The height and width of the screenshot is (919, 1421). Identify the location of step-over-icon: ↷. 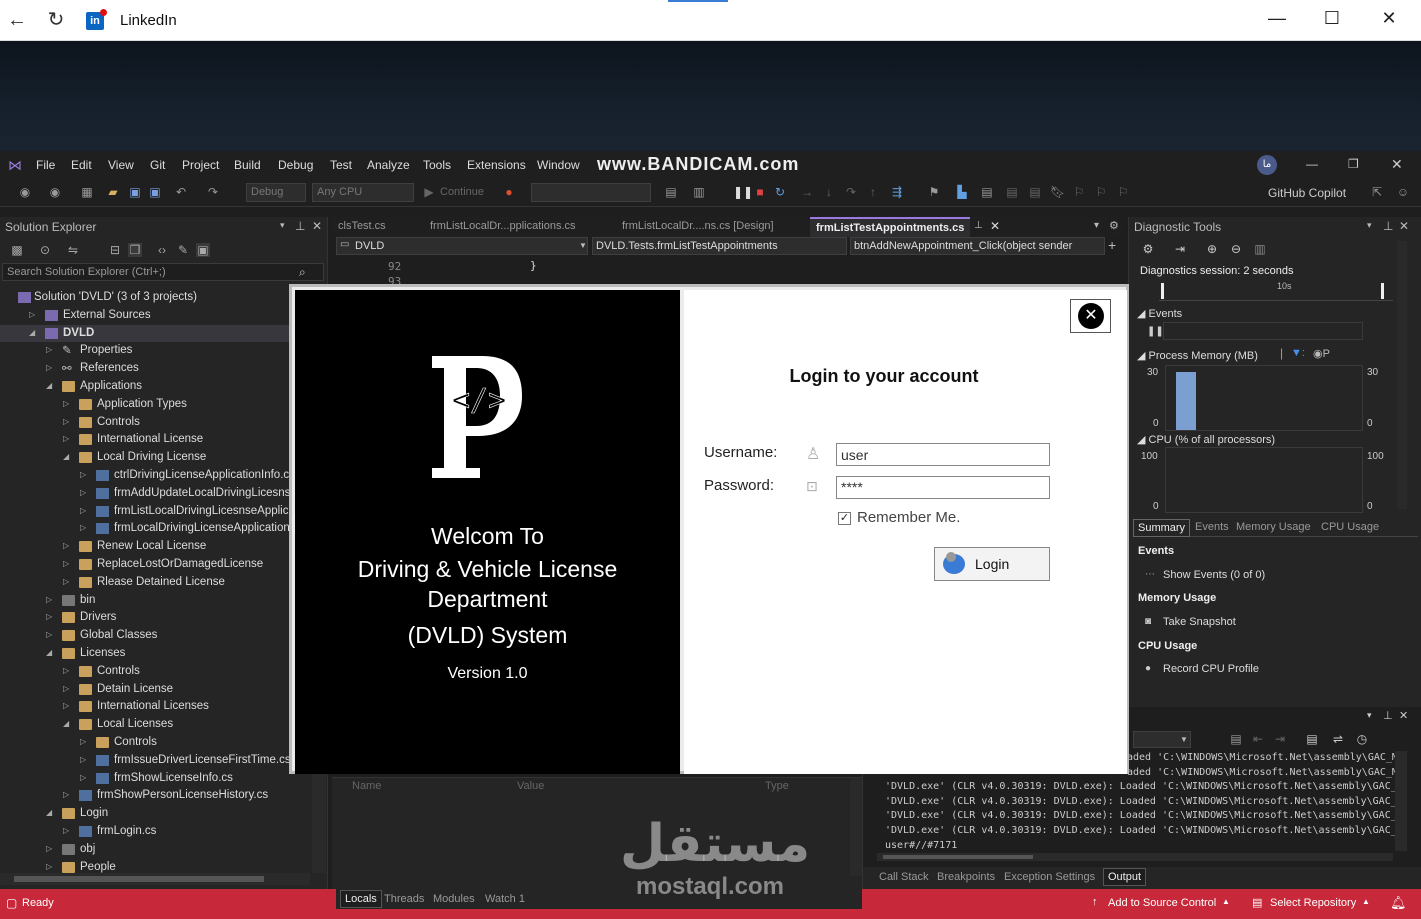
(851, 192).